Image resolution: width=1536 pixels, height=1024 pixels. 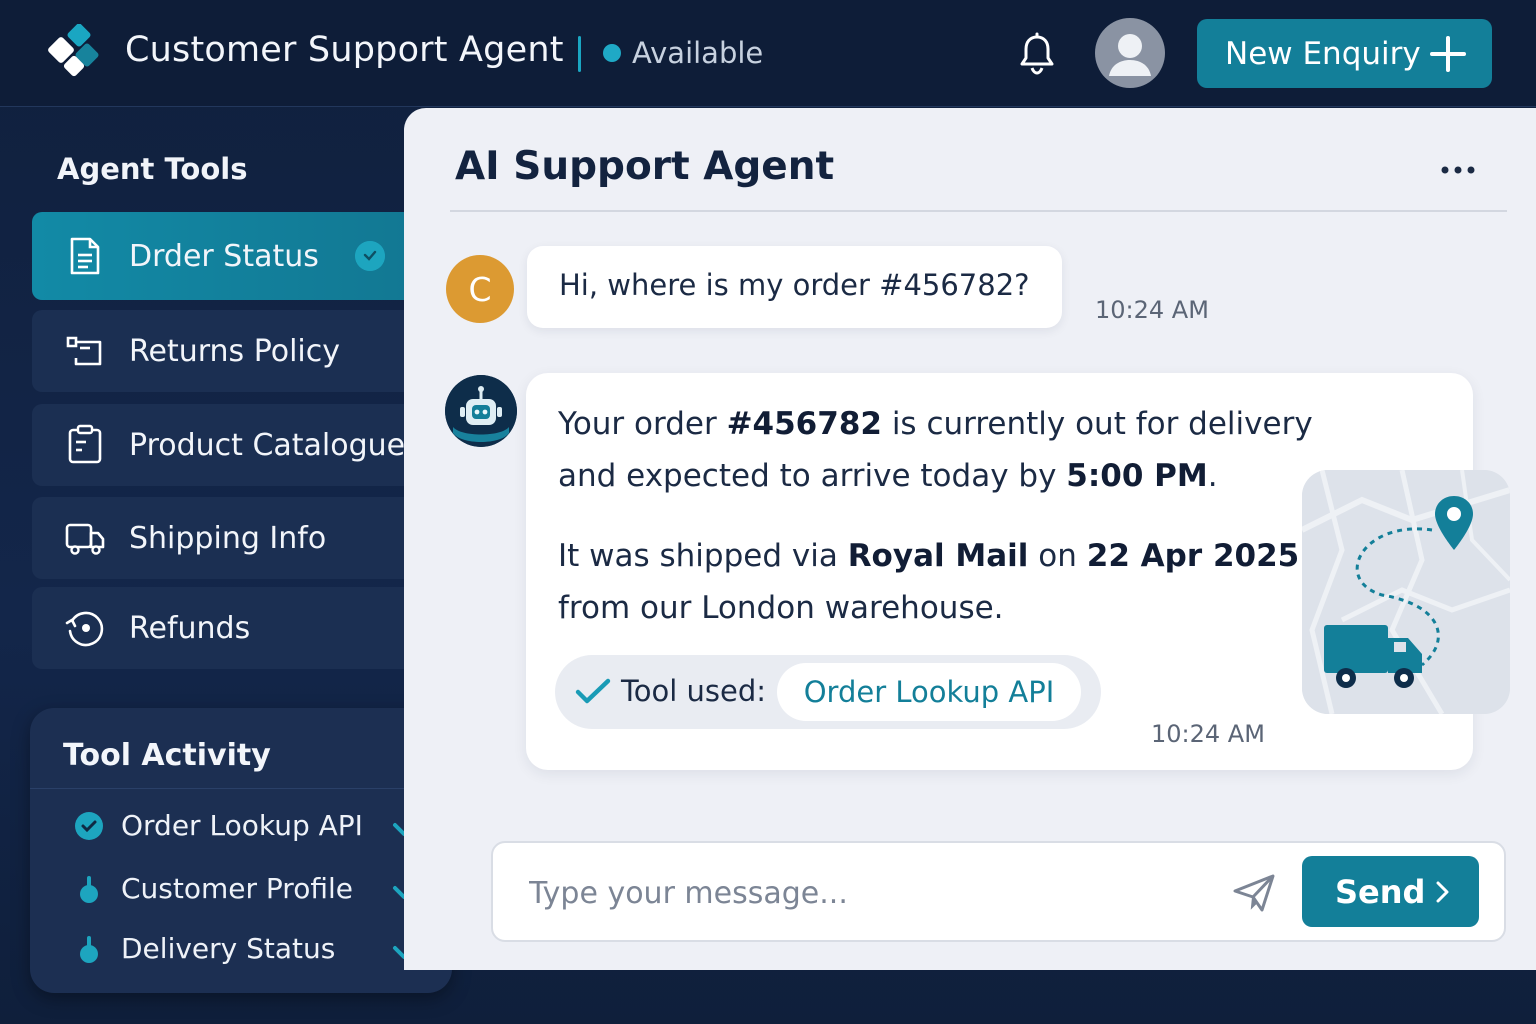 I want to click on bell-icon, so click(x=1037, y=54).